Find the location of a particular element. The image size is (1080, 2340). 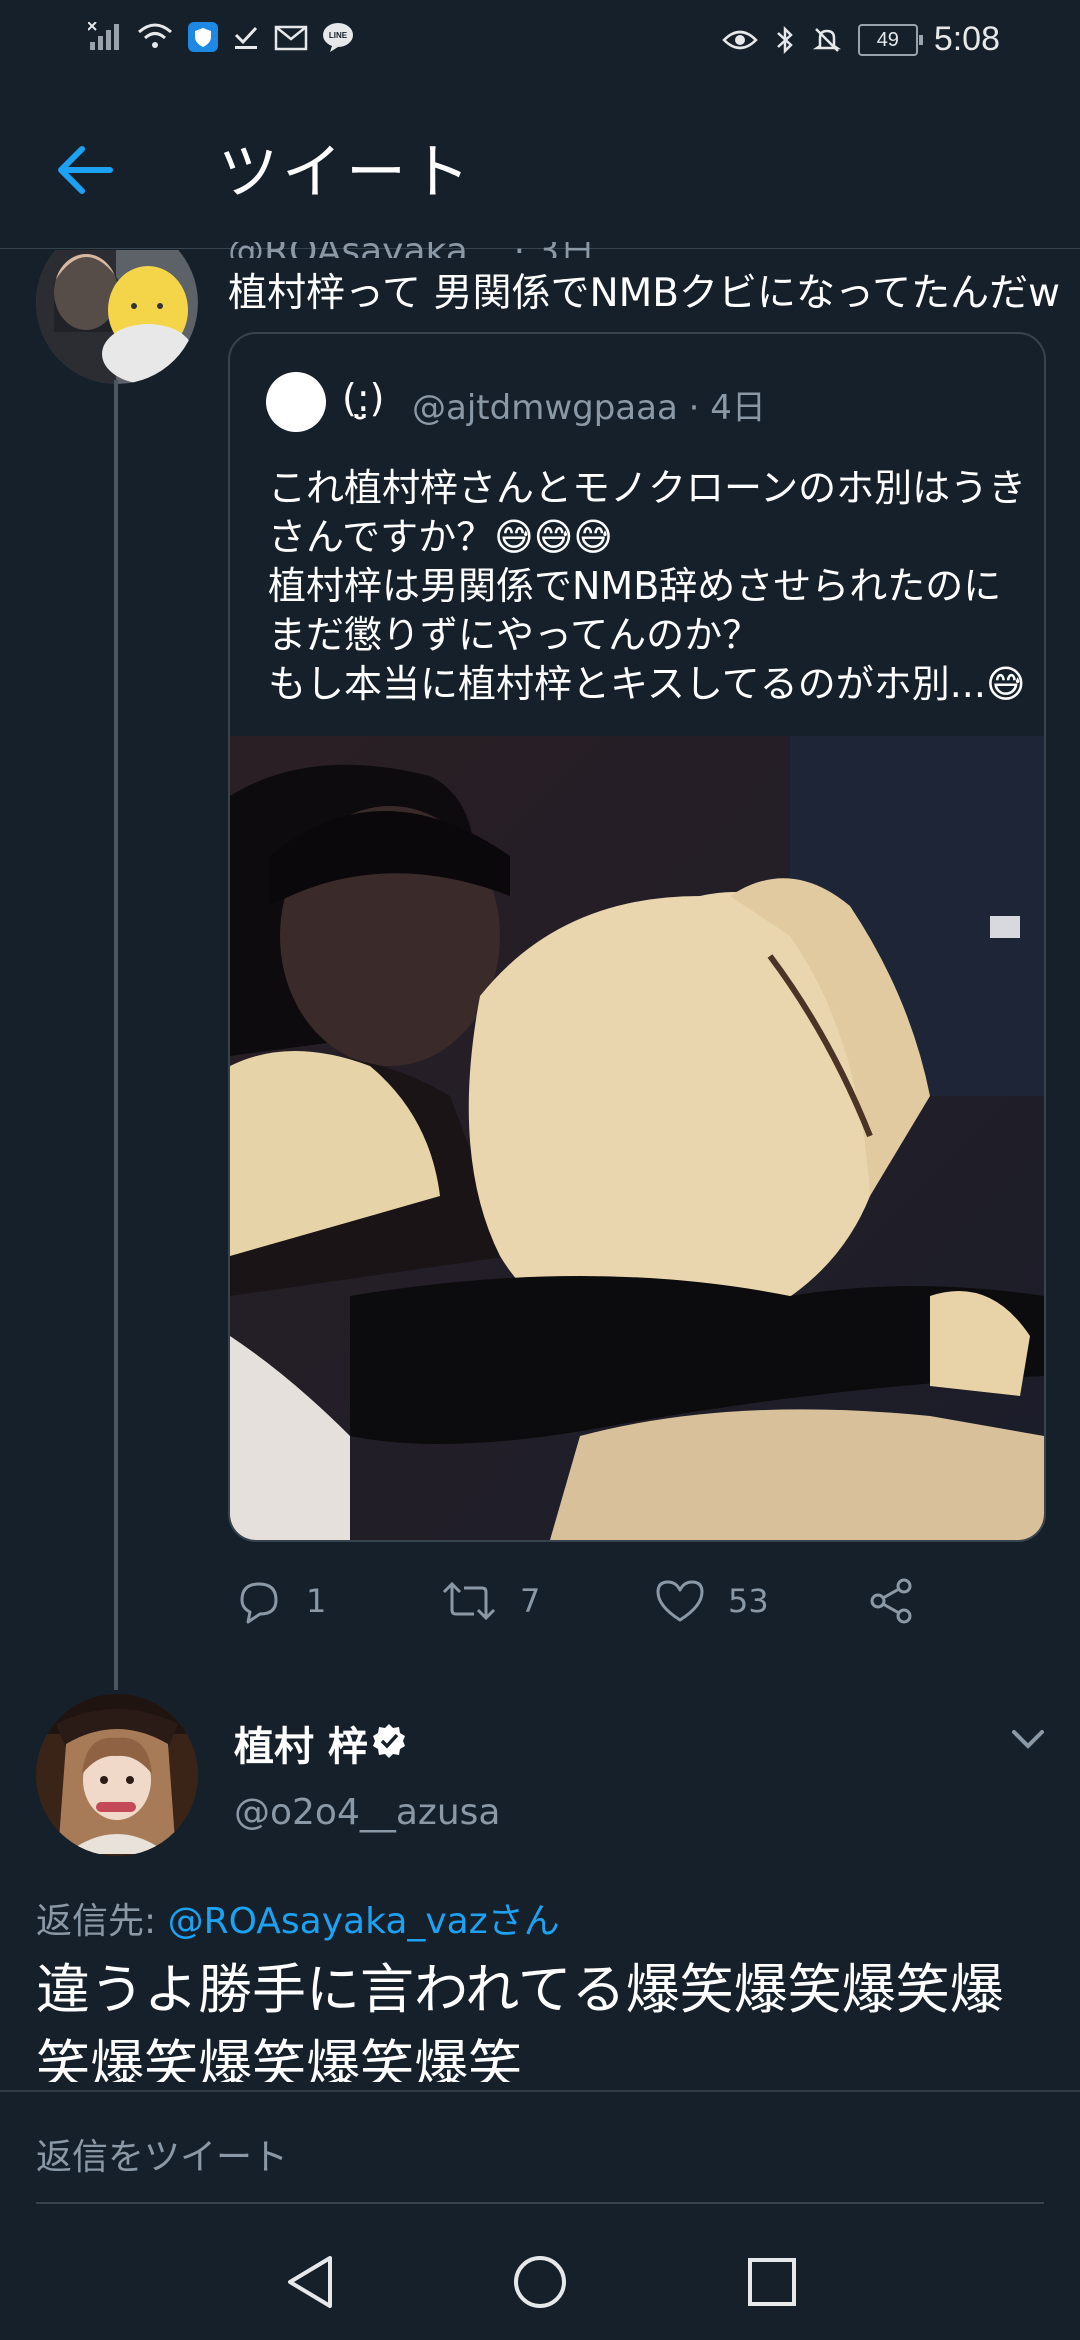

quoted-tweet-avatar is located at coordinates (296, 402).